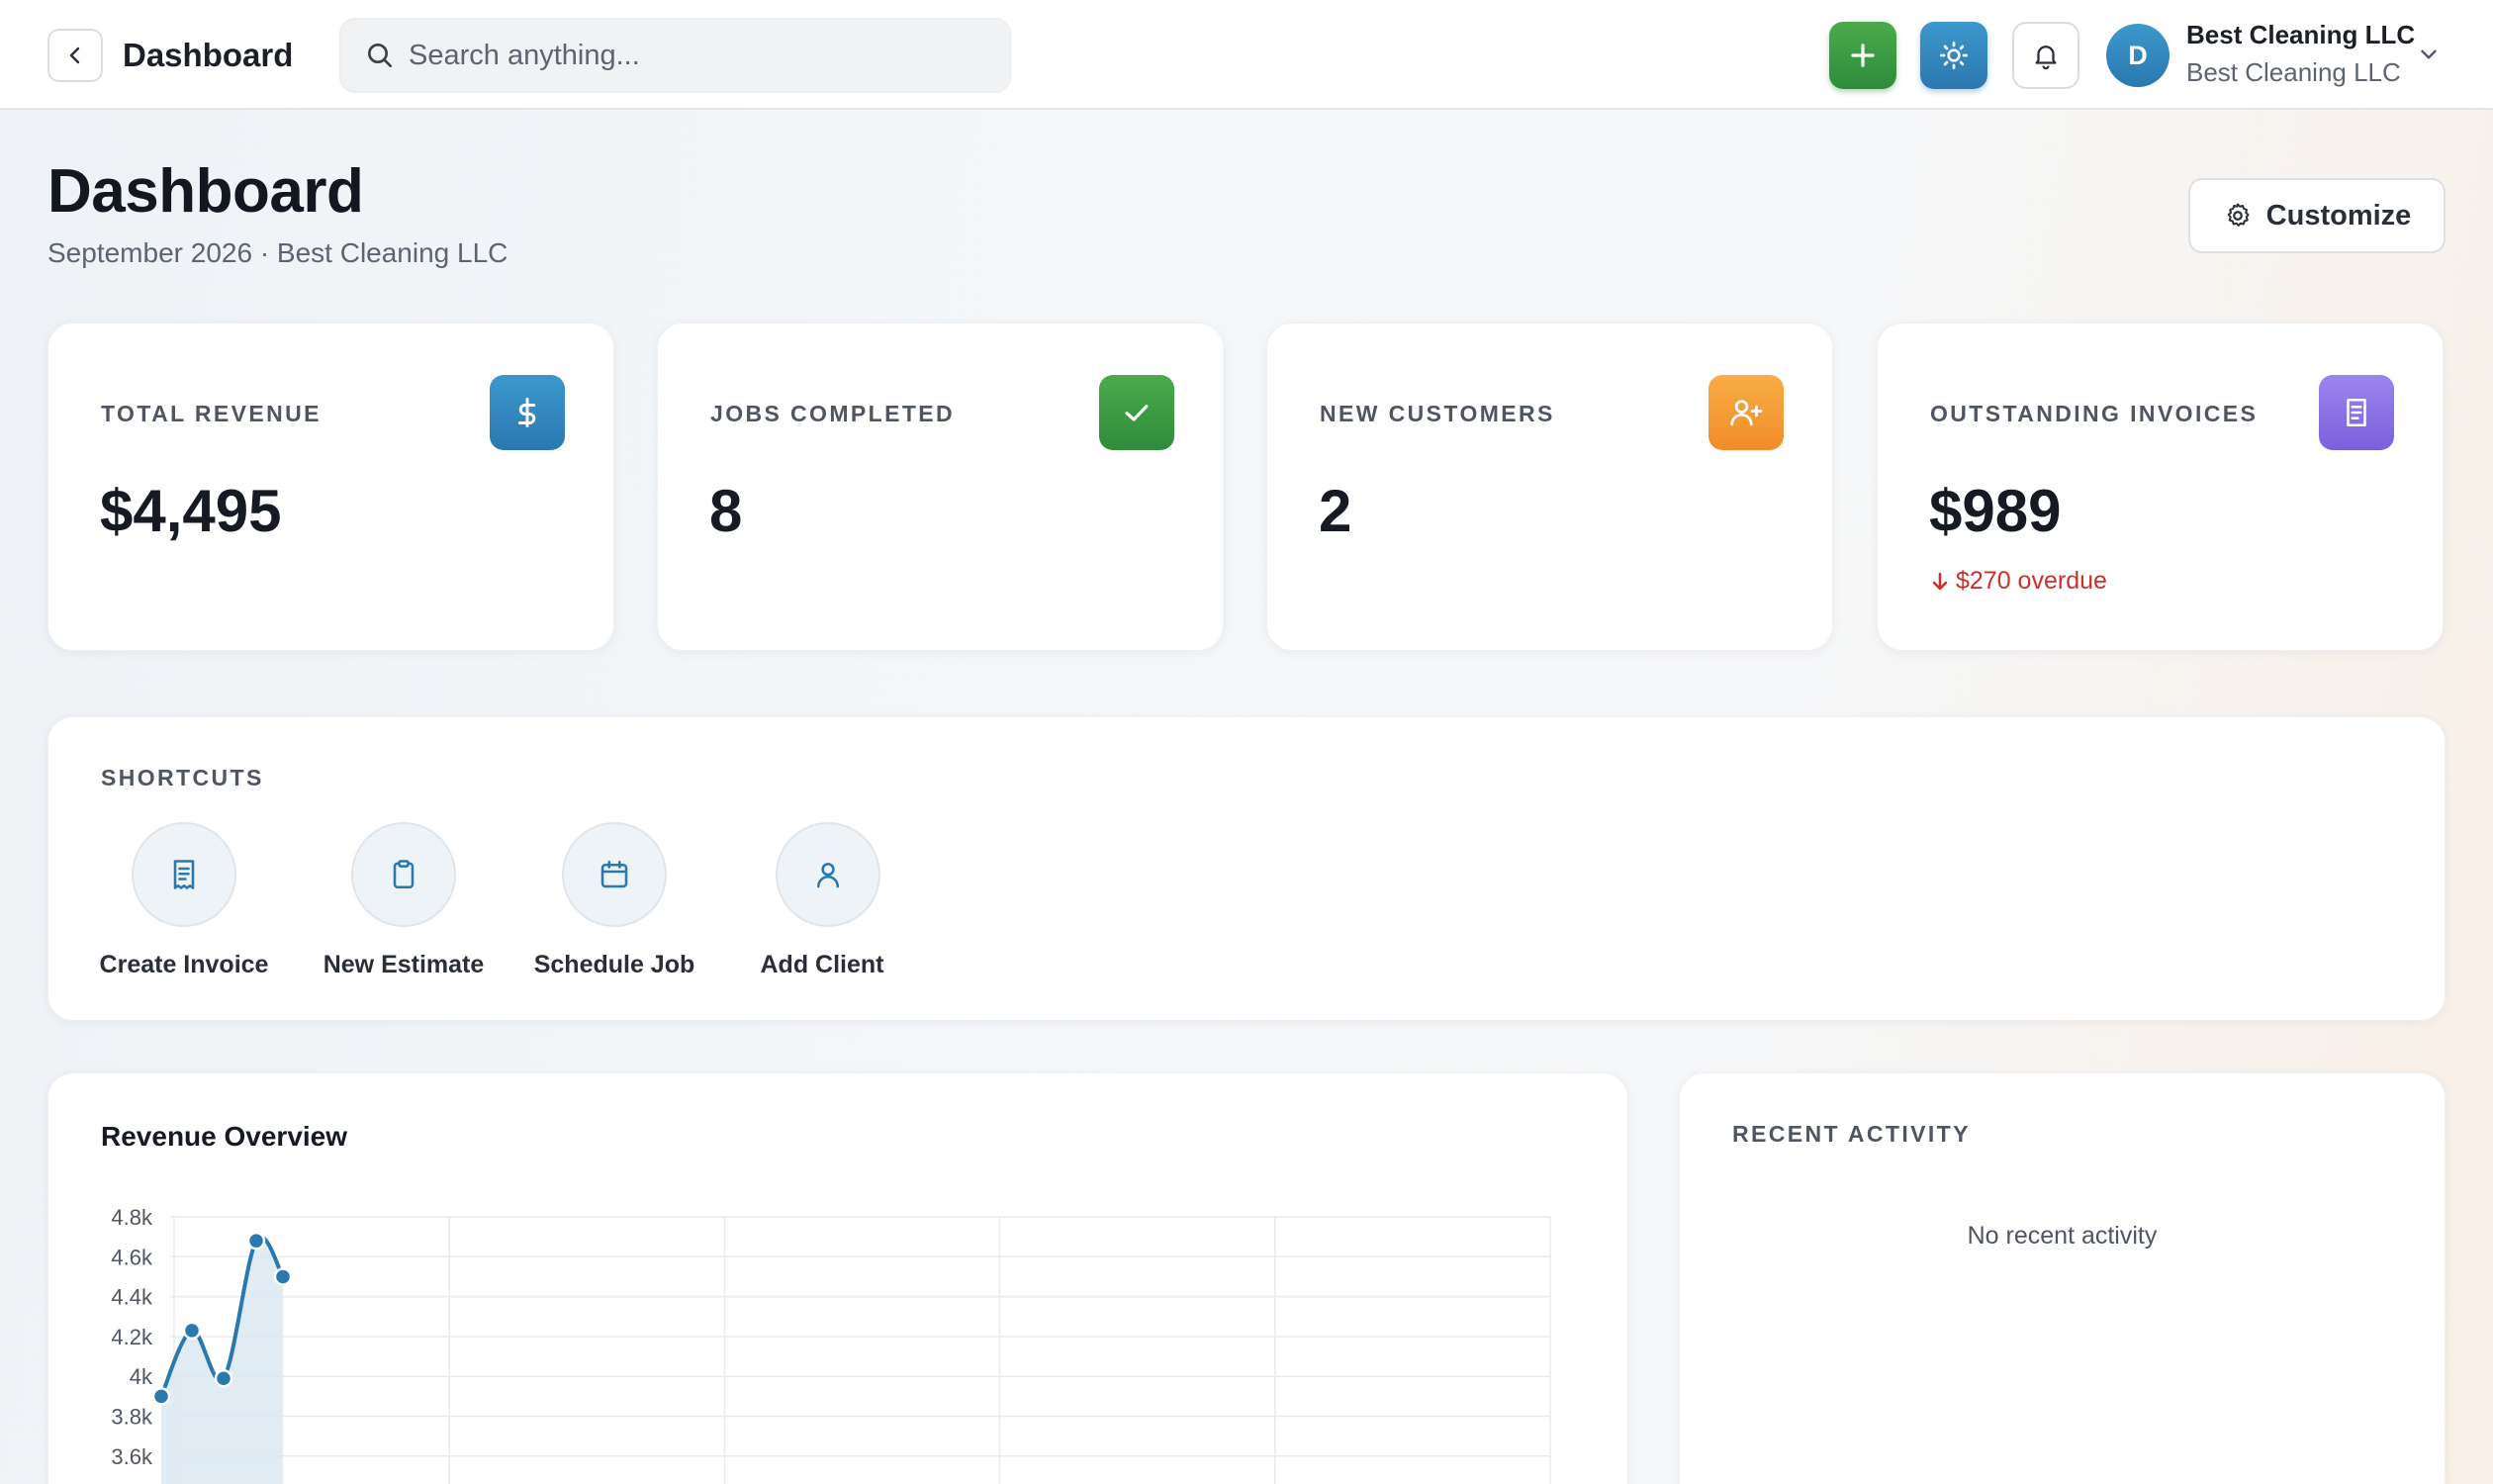 This screenshot has width=2493, height=1484. I want to click on overdue-note: $270 overdue, so click(2018, 581).